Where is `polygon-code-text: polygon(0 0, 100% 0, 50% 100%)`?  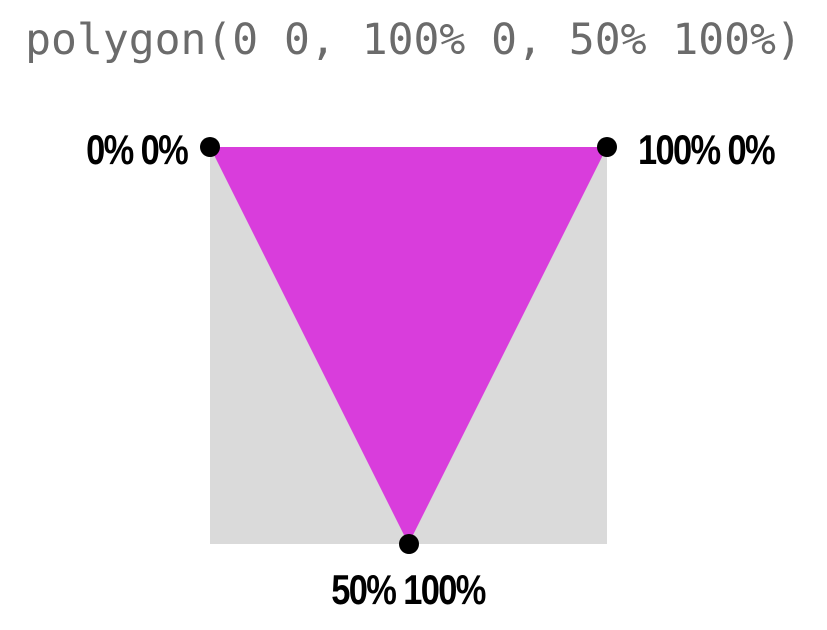
polygon-code-text: polygon(0 0, 100% 0, 50% 100%) is located at coordinates (413, 40).